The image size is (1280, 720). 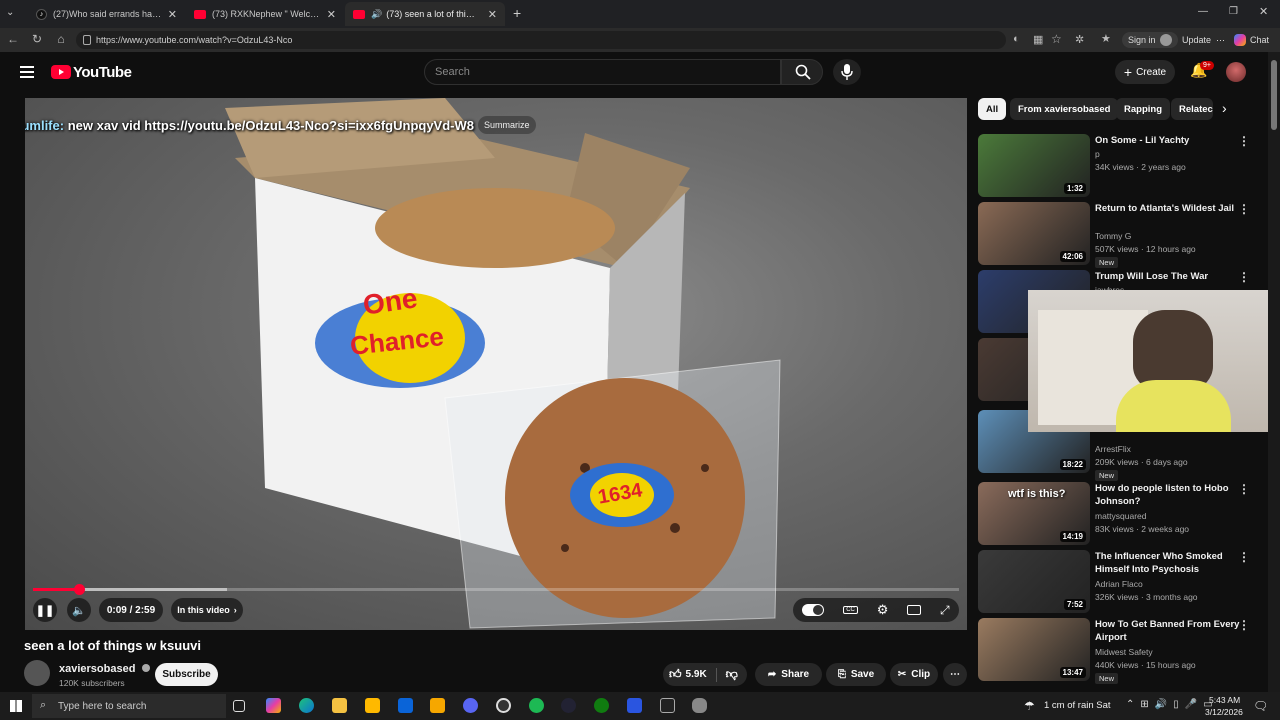 What do you see at coordinates (1203, 11) in the screenshot?
I see `minimize-icon: —` at bounding box center [1203, 11].